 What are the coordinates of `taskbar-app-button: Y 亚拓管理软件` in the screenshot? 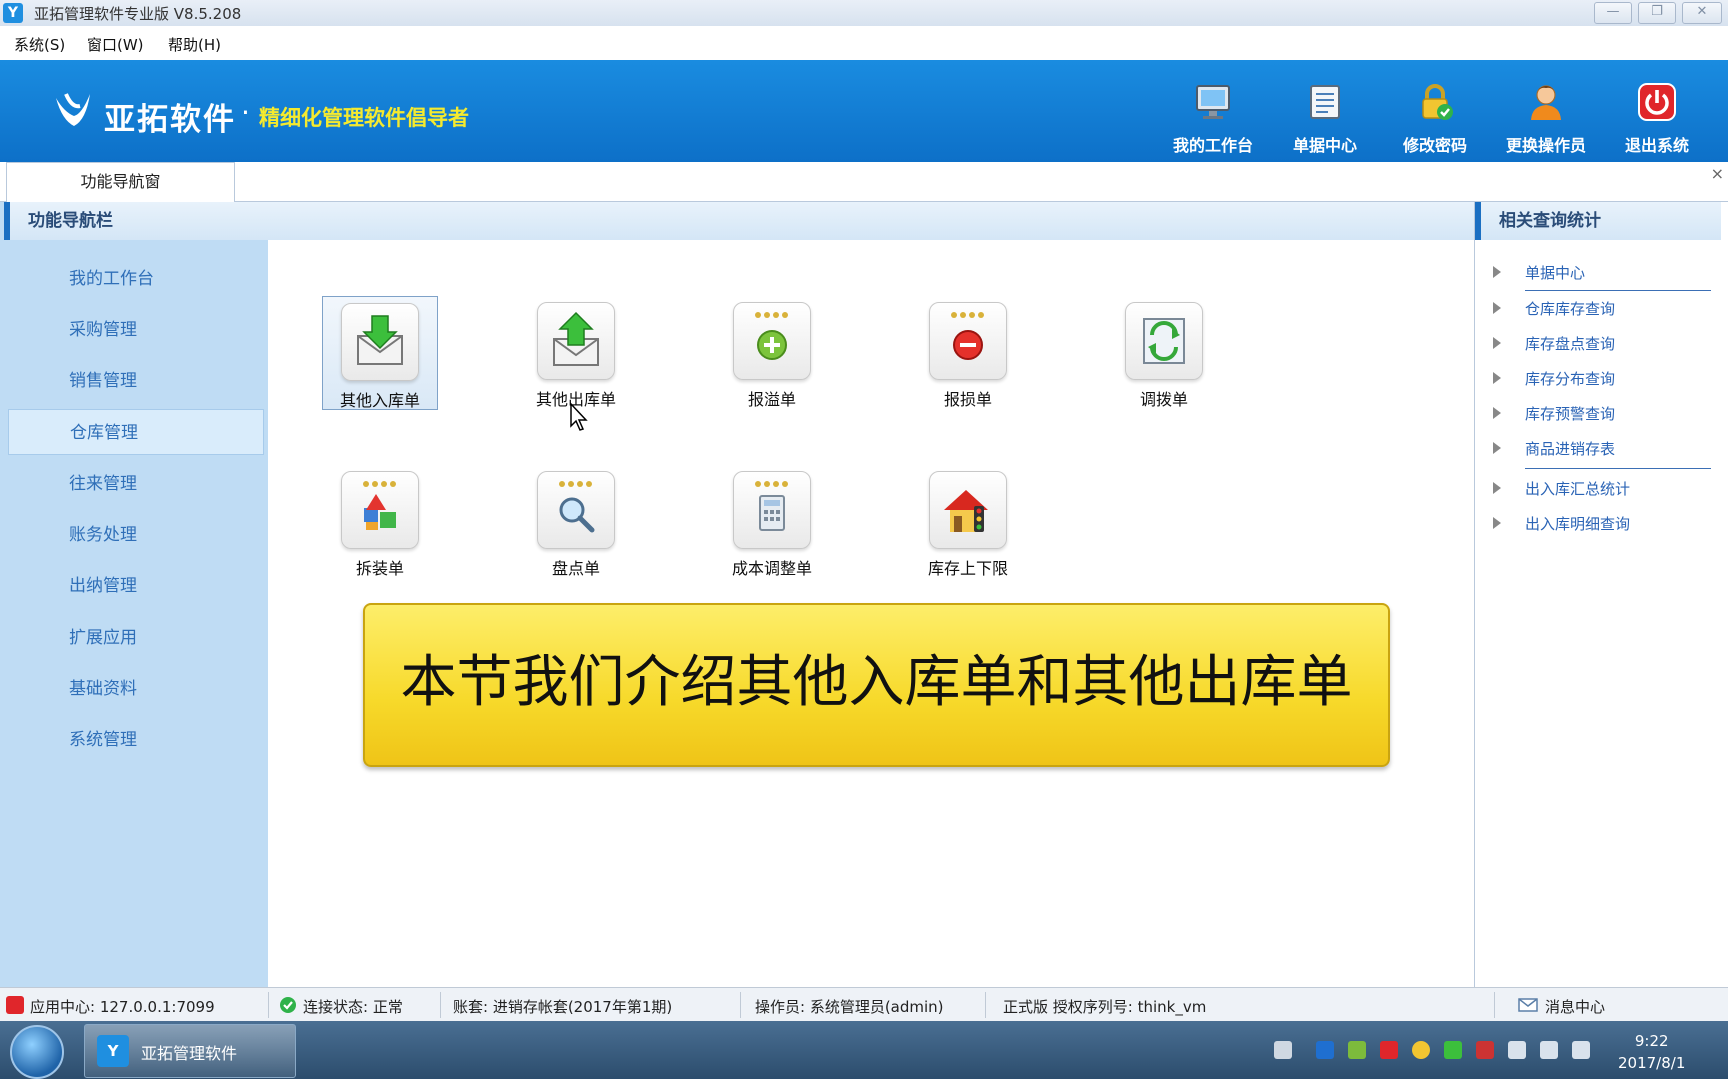 It's located at (190, 1051).